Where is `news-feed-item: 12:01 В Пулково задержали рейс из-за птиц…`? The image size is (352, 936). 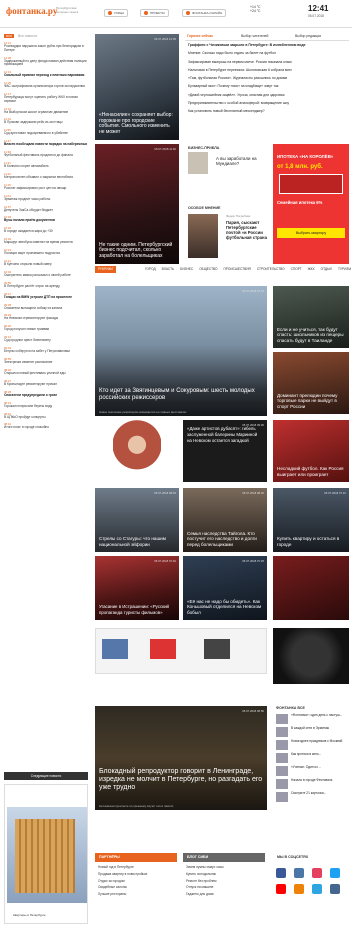 news-feed-item: 12:01 В Пулково задержали рейс из-за птиц… is located at coordinates (46, 121).